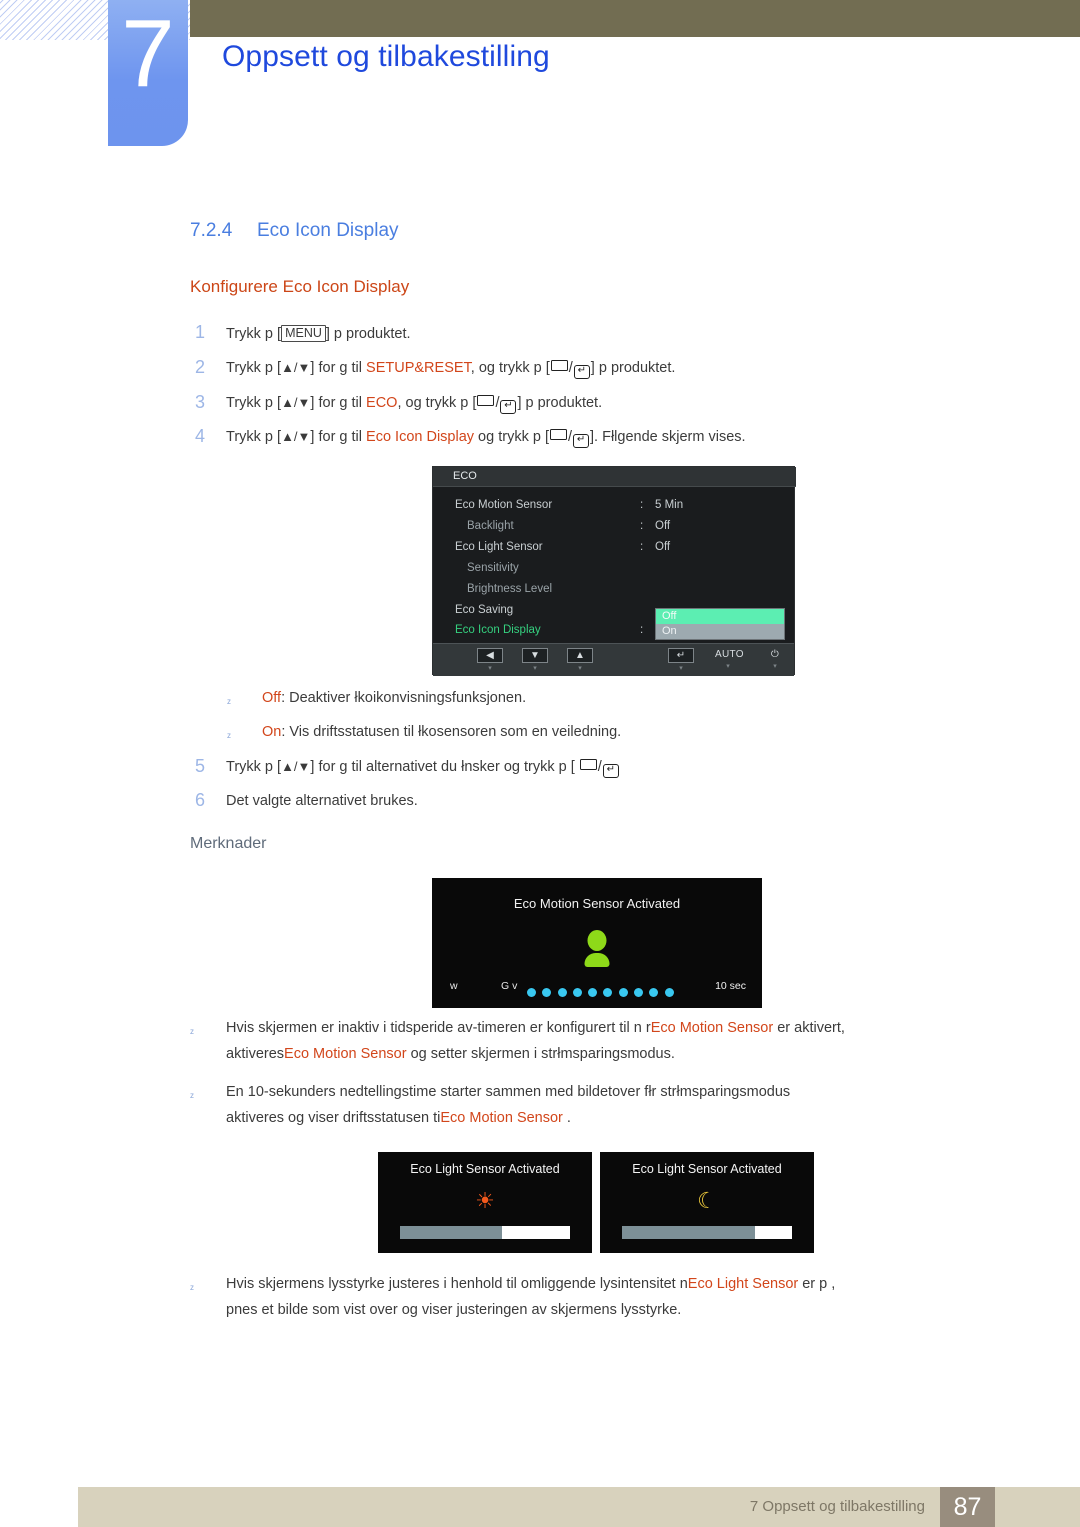  I want to click on body-text: aktiveres, so click(255, 1054).